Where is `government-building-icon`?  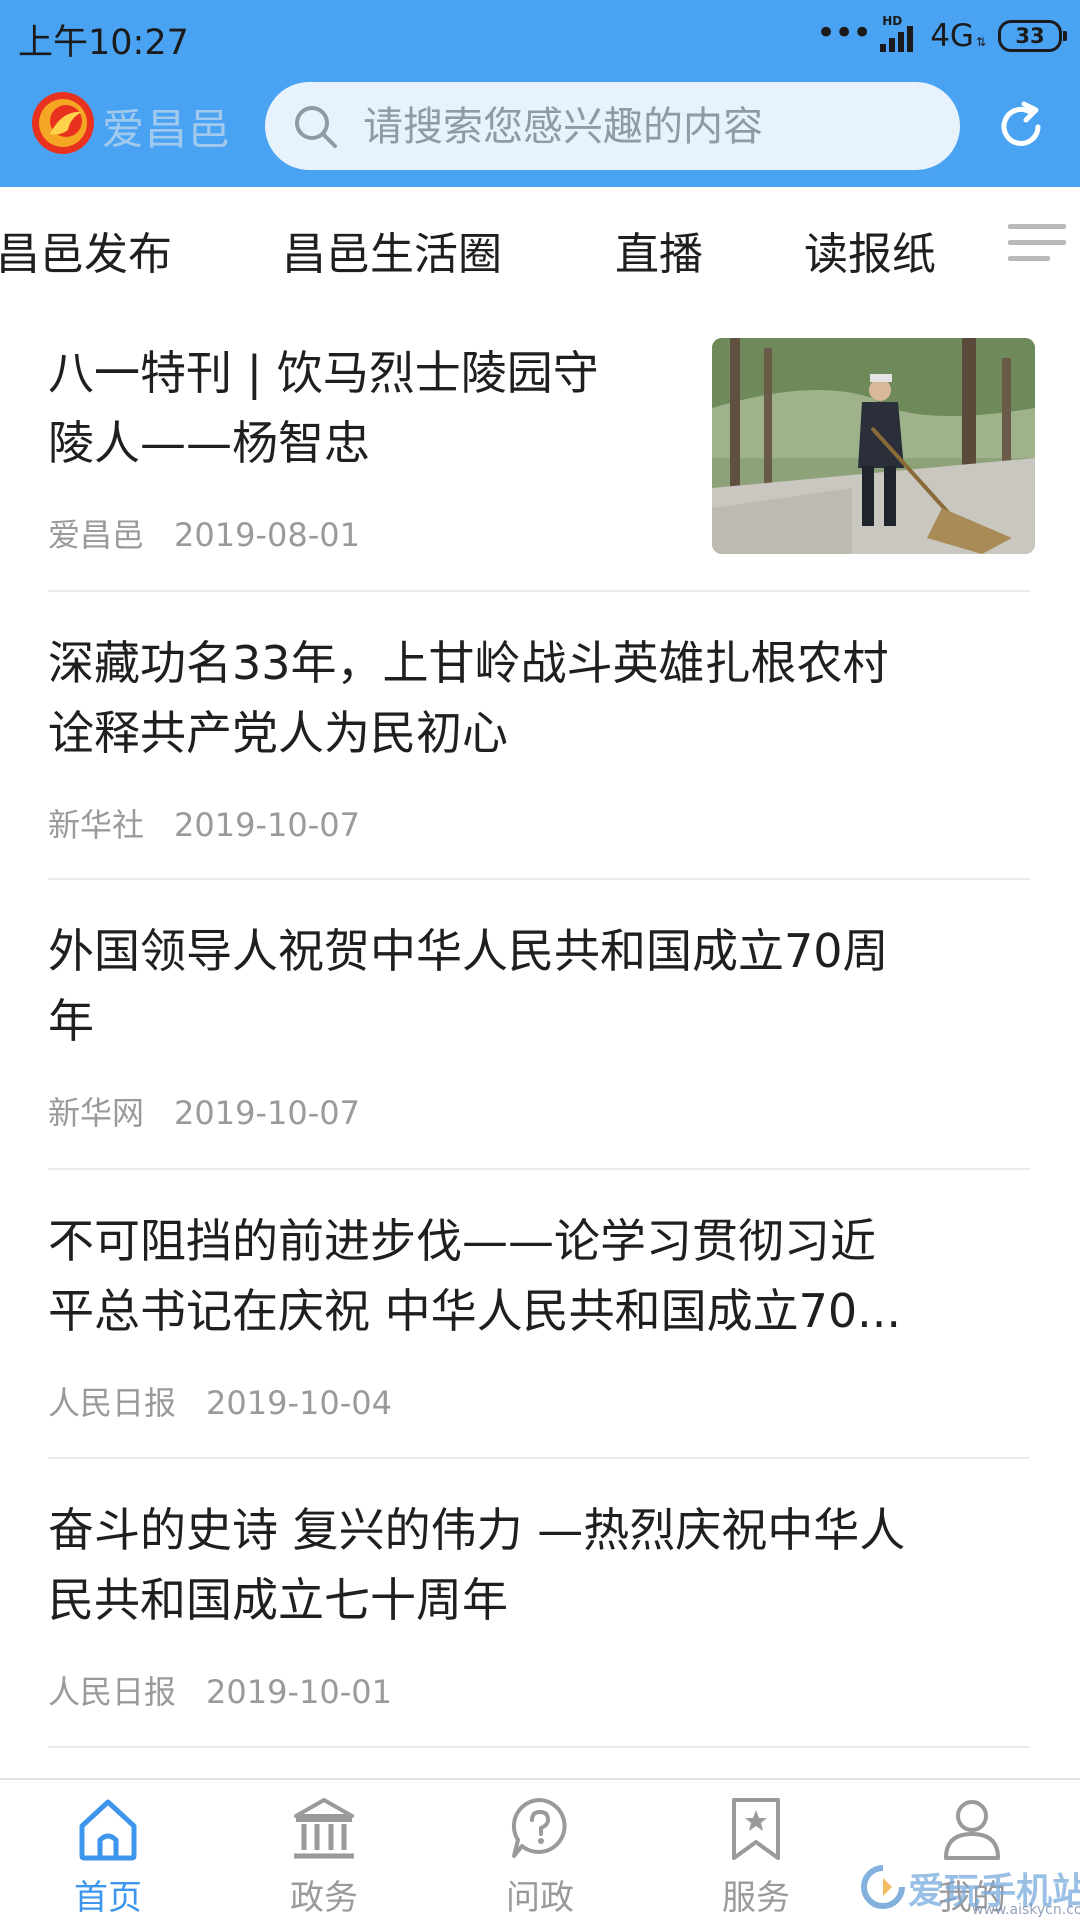 government-building-icon is located at coordinates (324, 1828).